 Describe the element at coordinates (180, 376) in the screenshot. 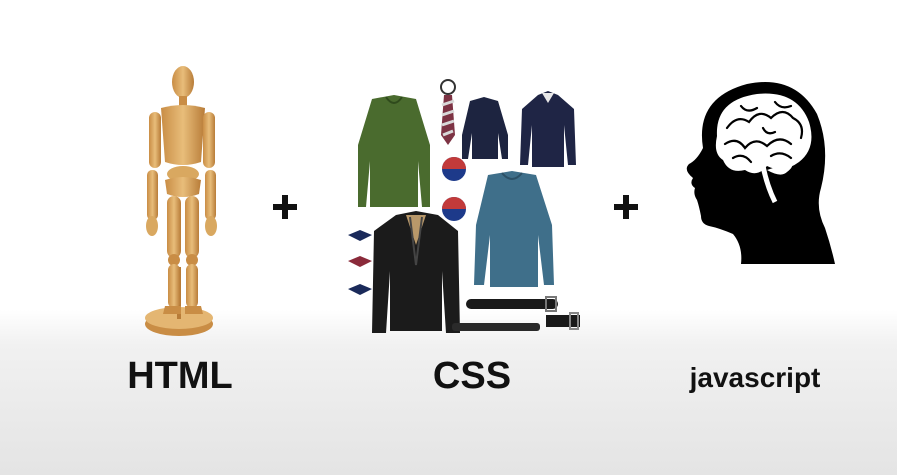

I see `html-label: HTML` at that location.